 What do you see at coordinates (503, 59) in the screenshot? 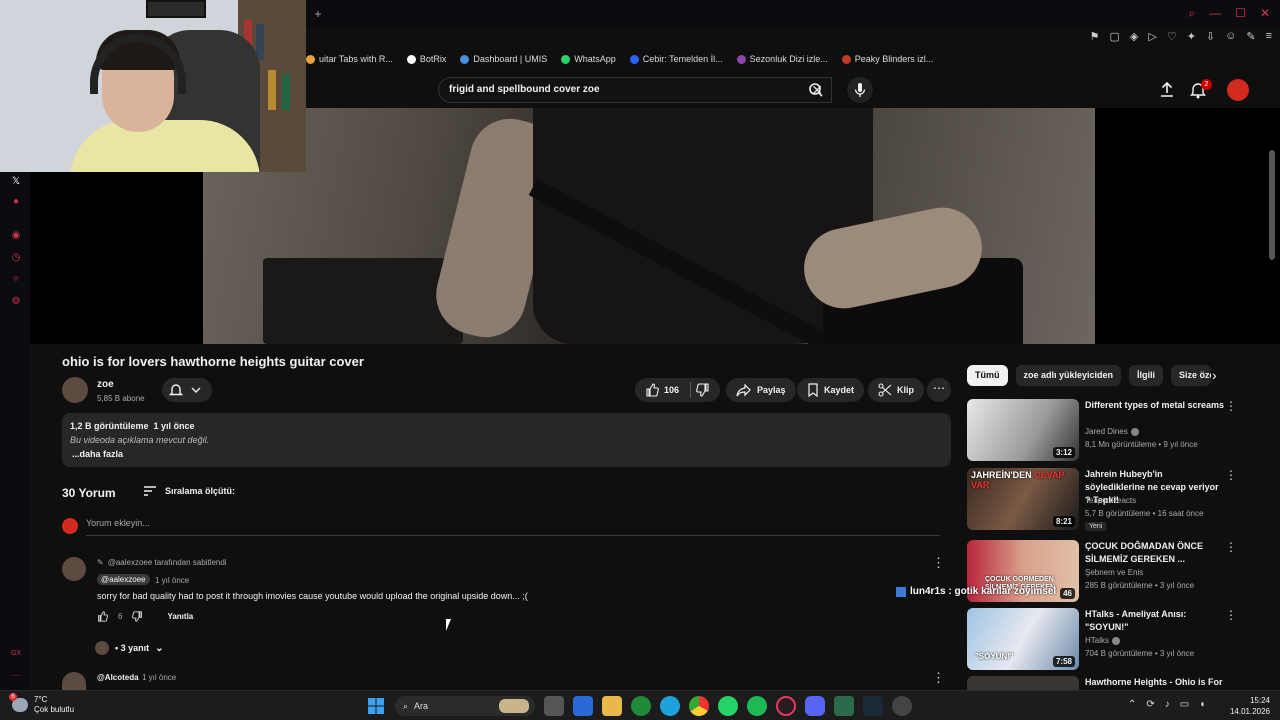
I see `bookmark-item: Dashboard | UMIS` at bounding box center [503, 59].